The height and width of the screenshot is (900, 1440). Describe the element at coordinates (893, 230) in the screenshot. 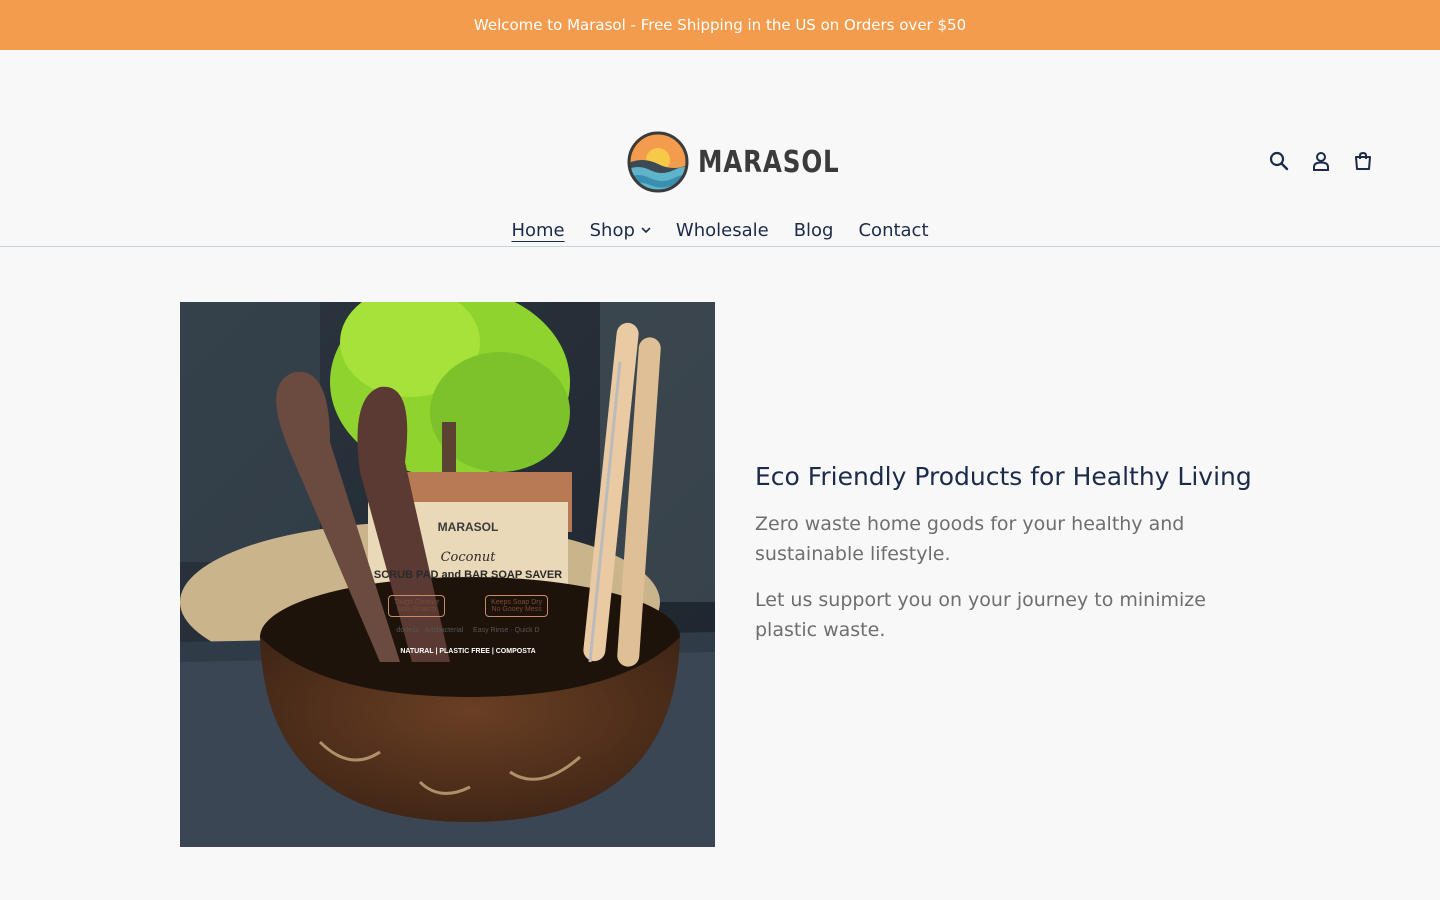

I see `nav-contact: Contact` at that location.